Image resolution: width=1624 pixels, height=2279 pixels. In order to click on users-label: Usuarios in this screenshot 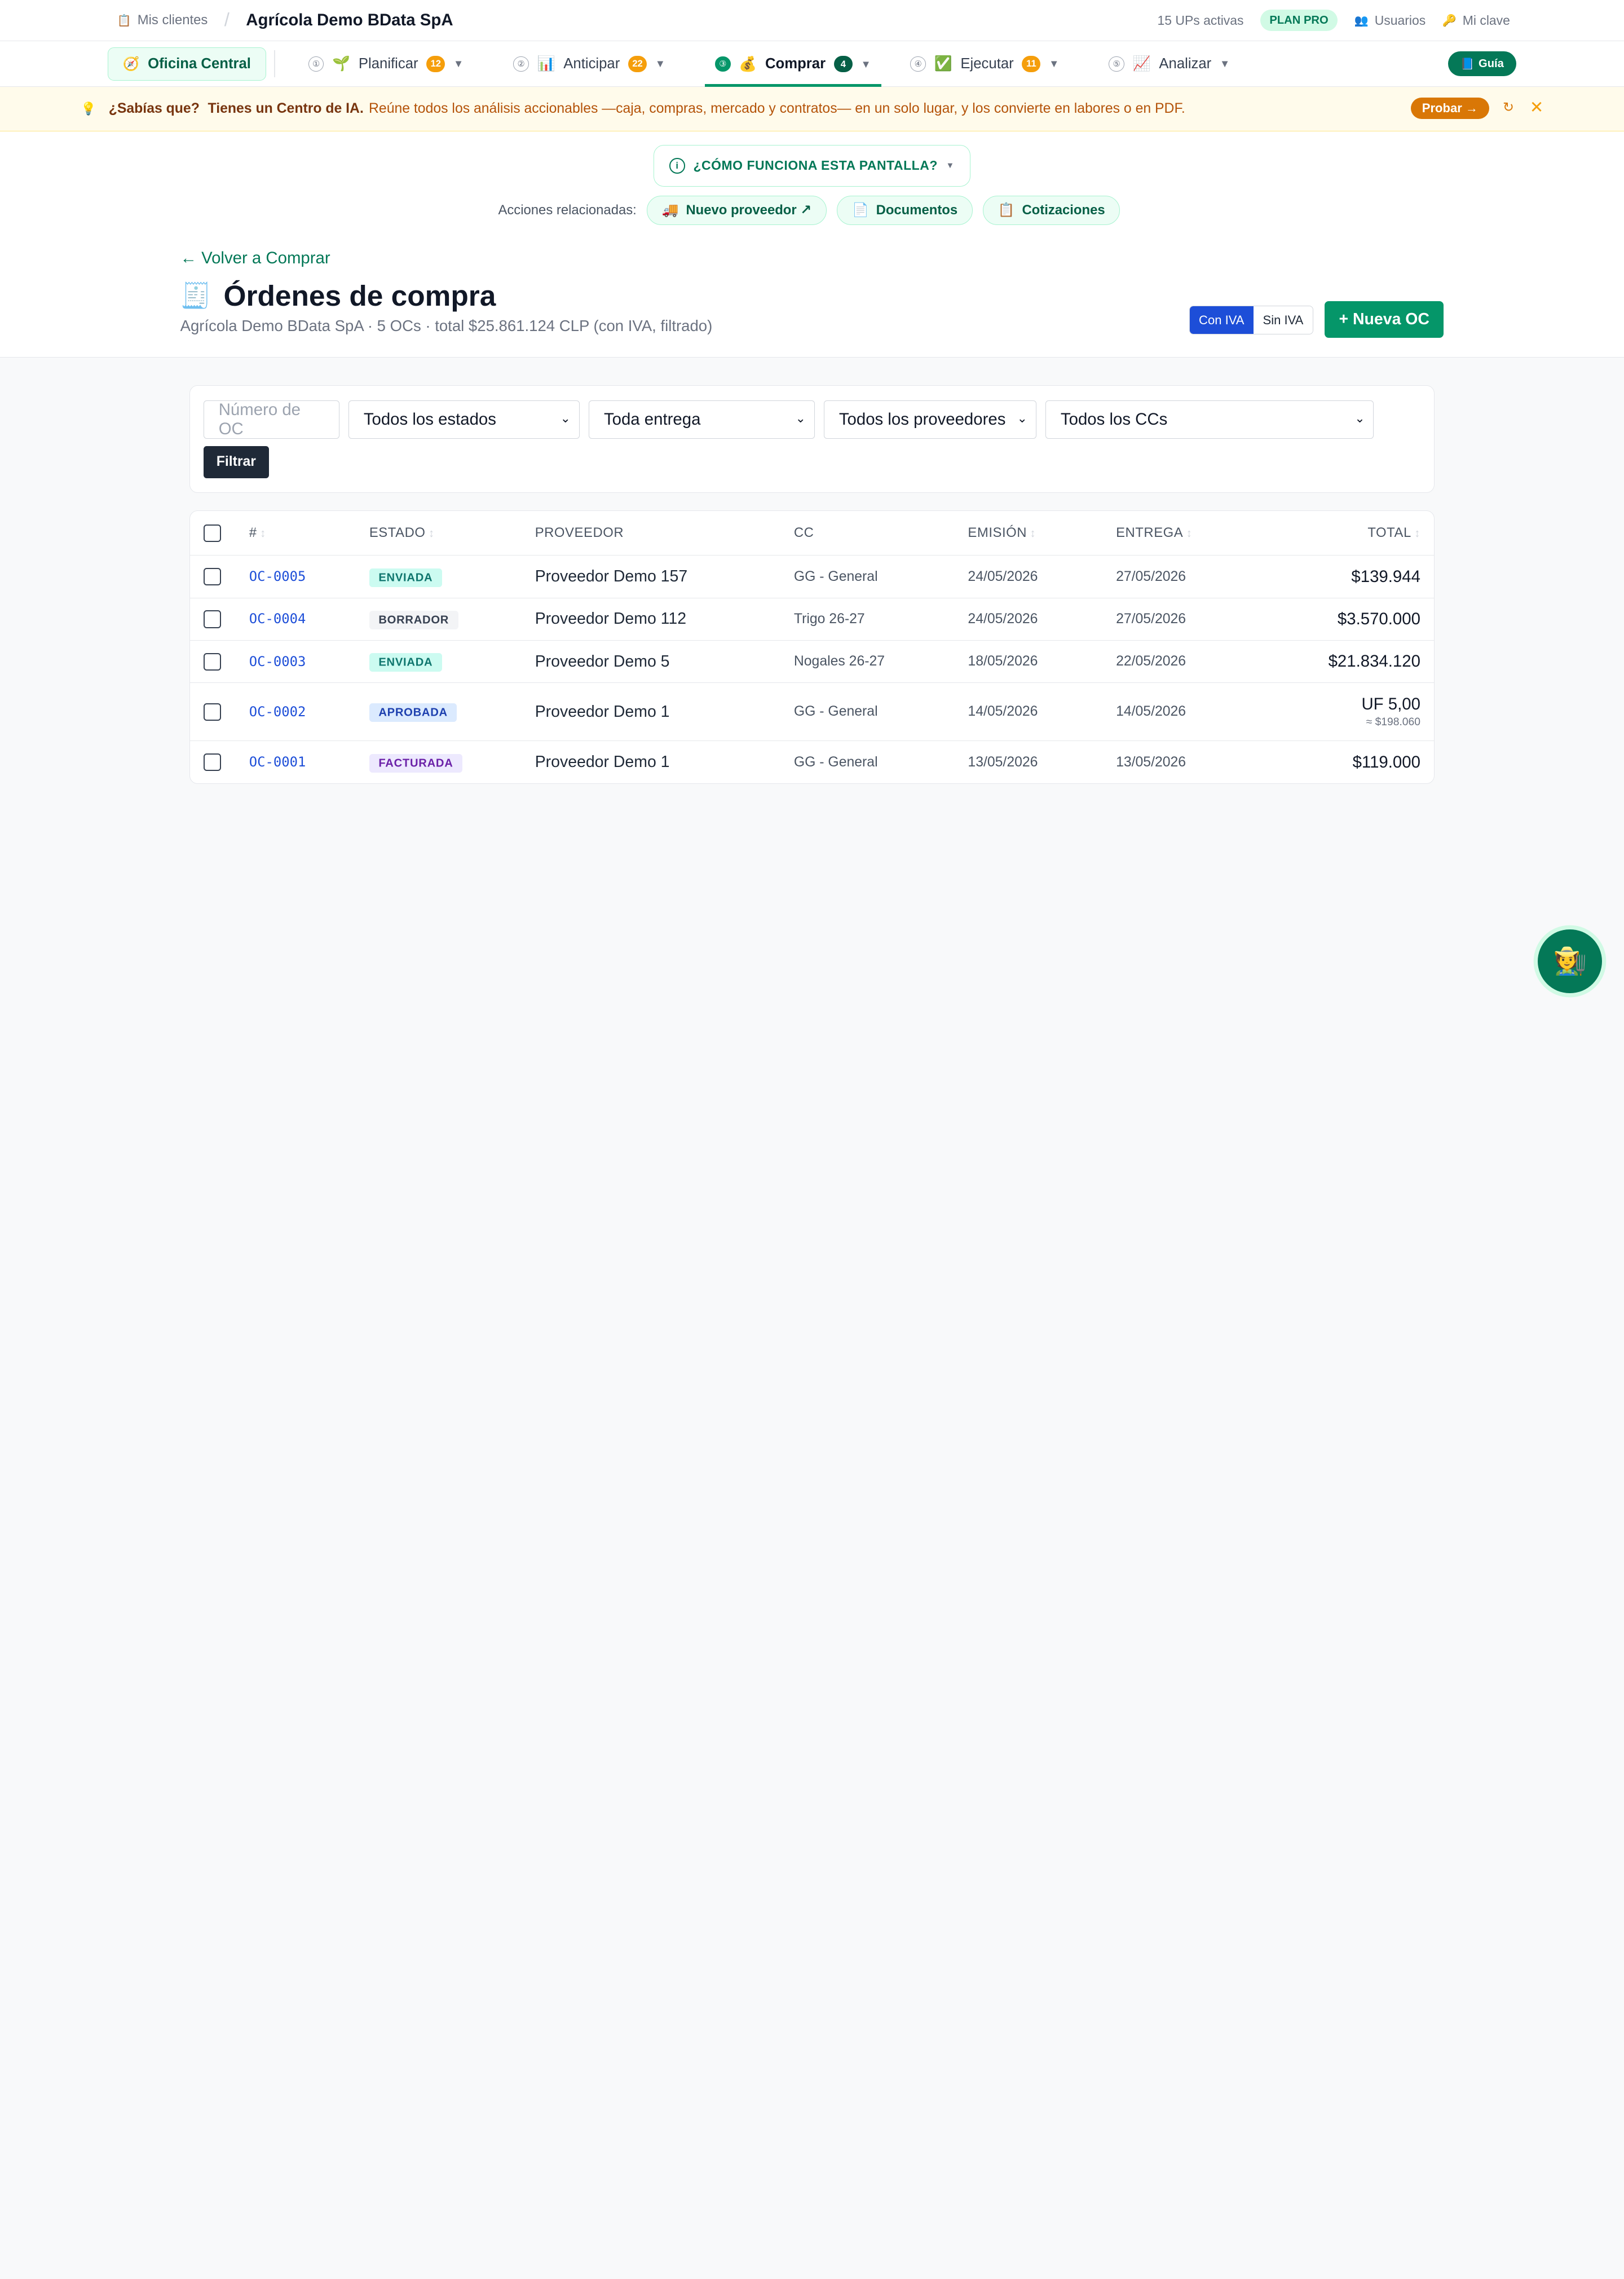, I will do `click(1400, 20)`.